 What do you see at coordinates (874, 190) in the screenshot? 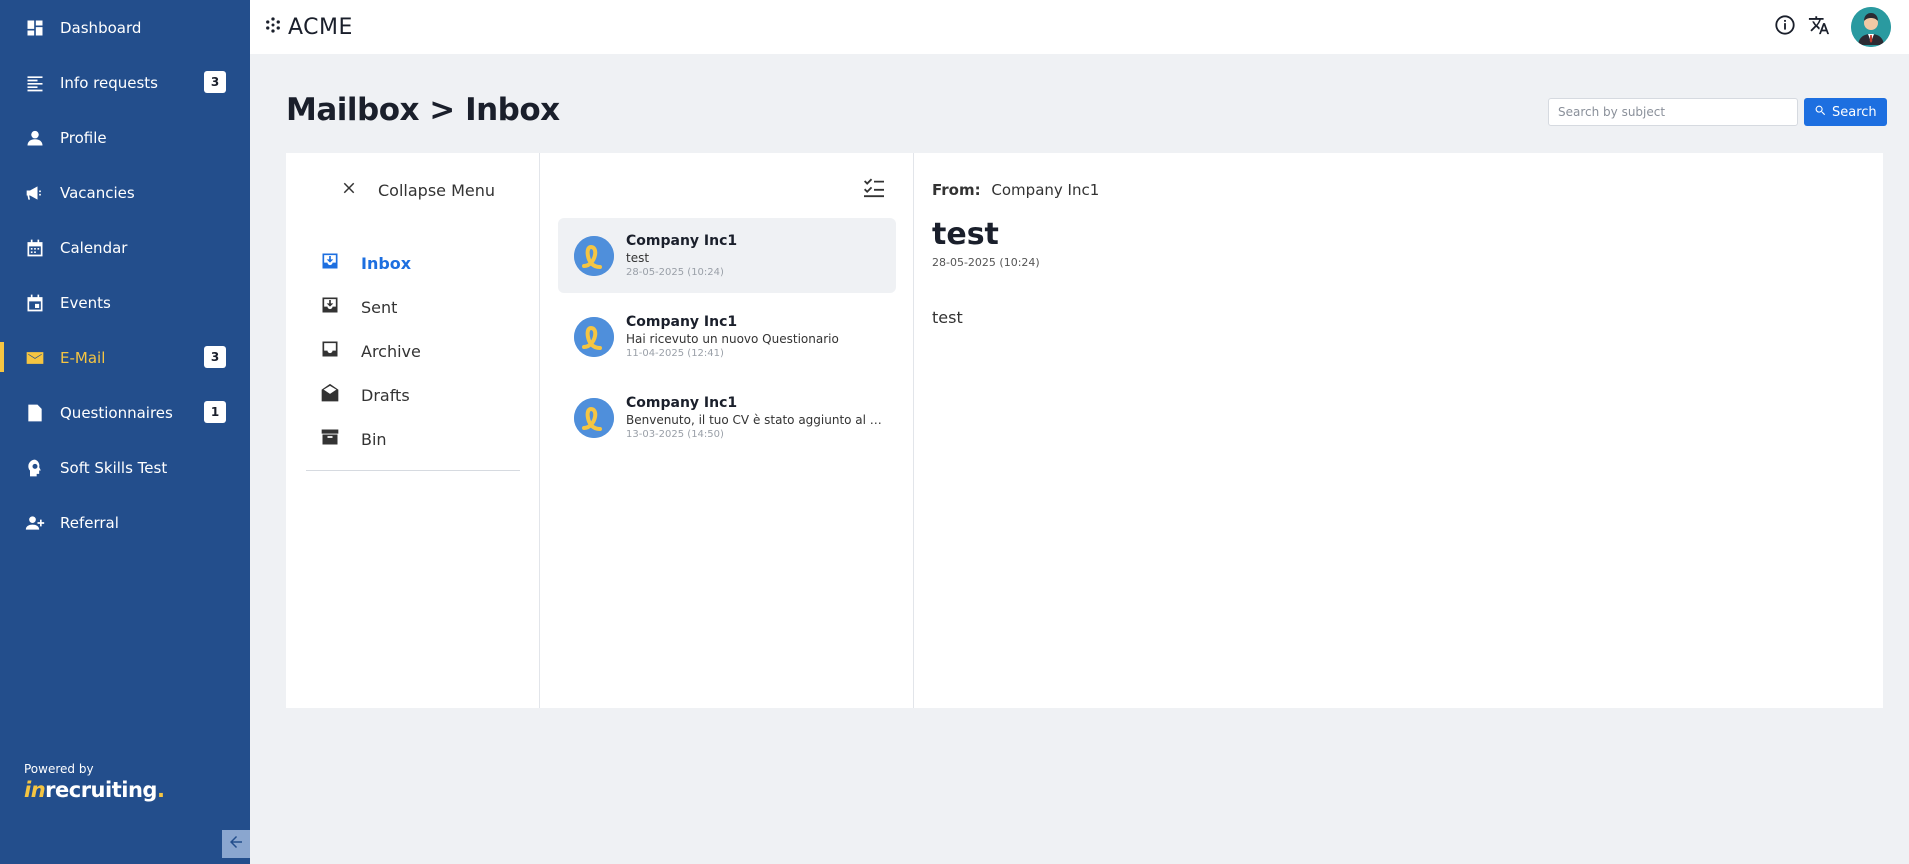
I see `select-messages-button` at bounding box center [874, 190].